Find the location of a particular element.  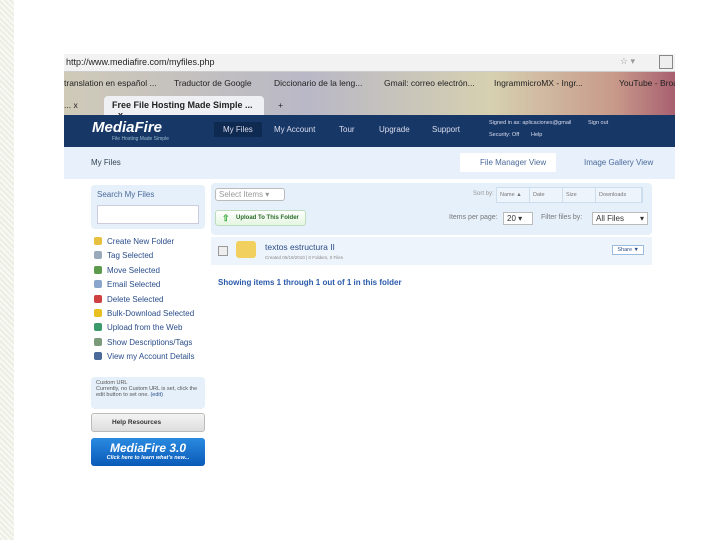

sidebar-action: Create New Folder is located at coordinates (134, 241).